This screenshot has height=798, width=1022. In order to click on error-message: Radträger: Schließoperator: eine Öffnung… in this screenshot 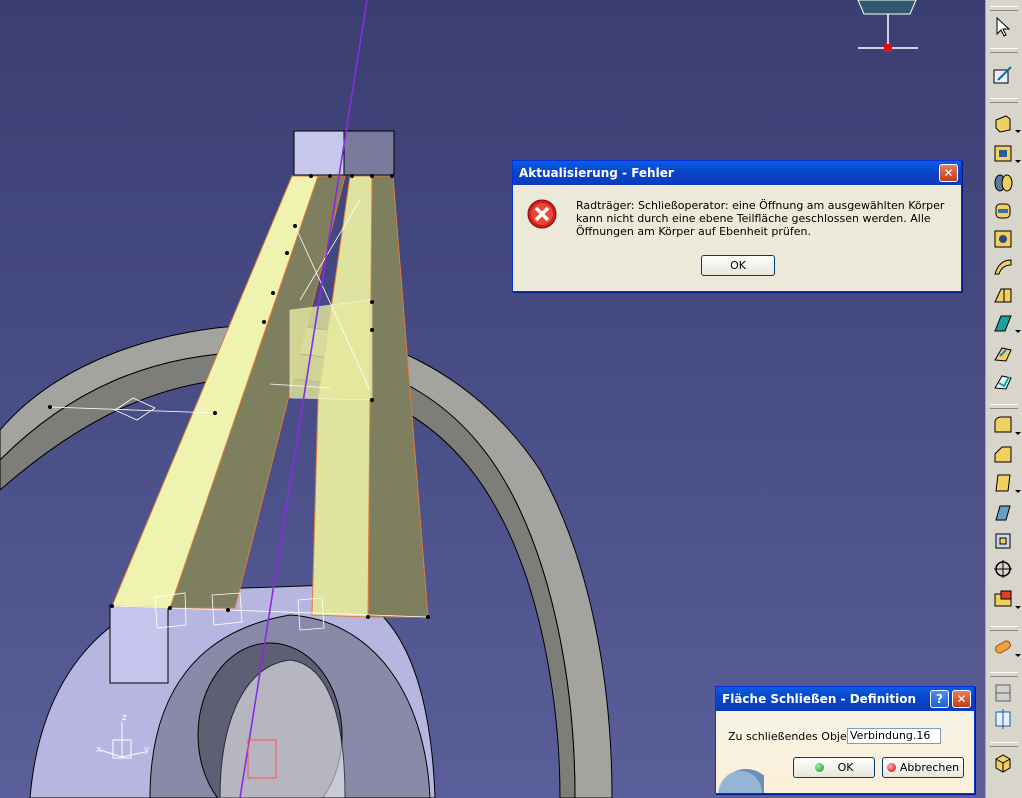, I will do `click(760, 218)`.